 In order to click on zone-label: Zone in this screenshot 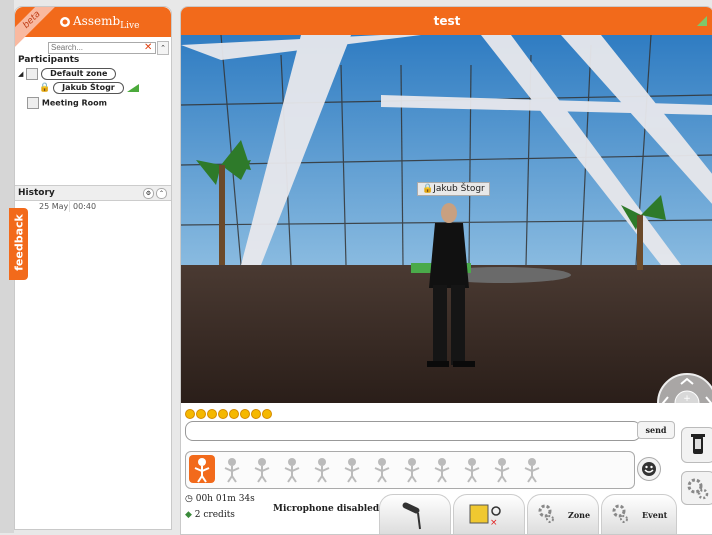, I will do `click(579, 515)`.